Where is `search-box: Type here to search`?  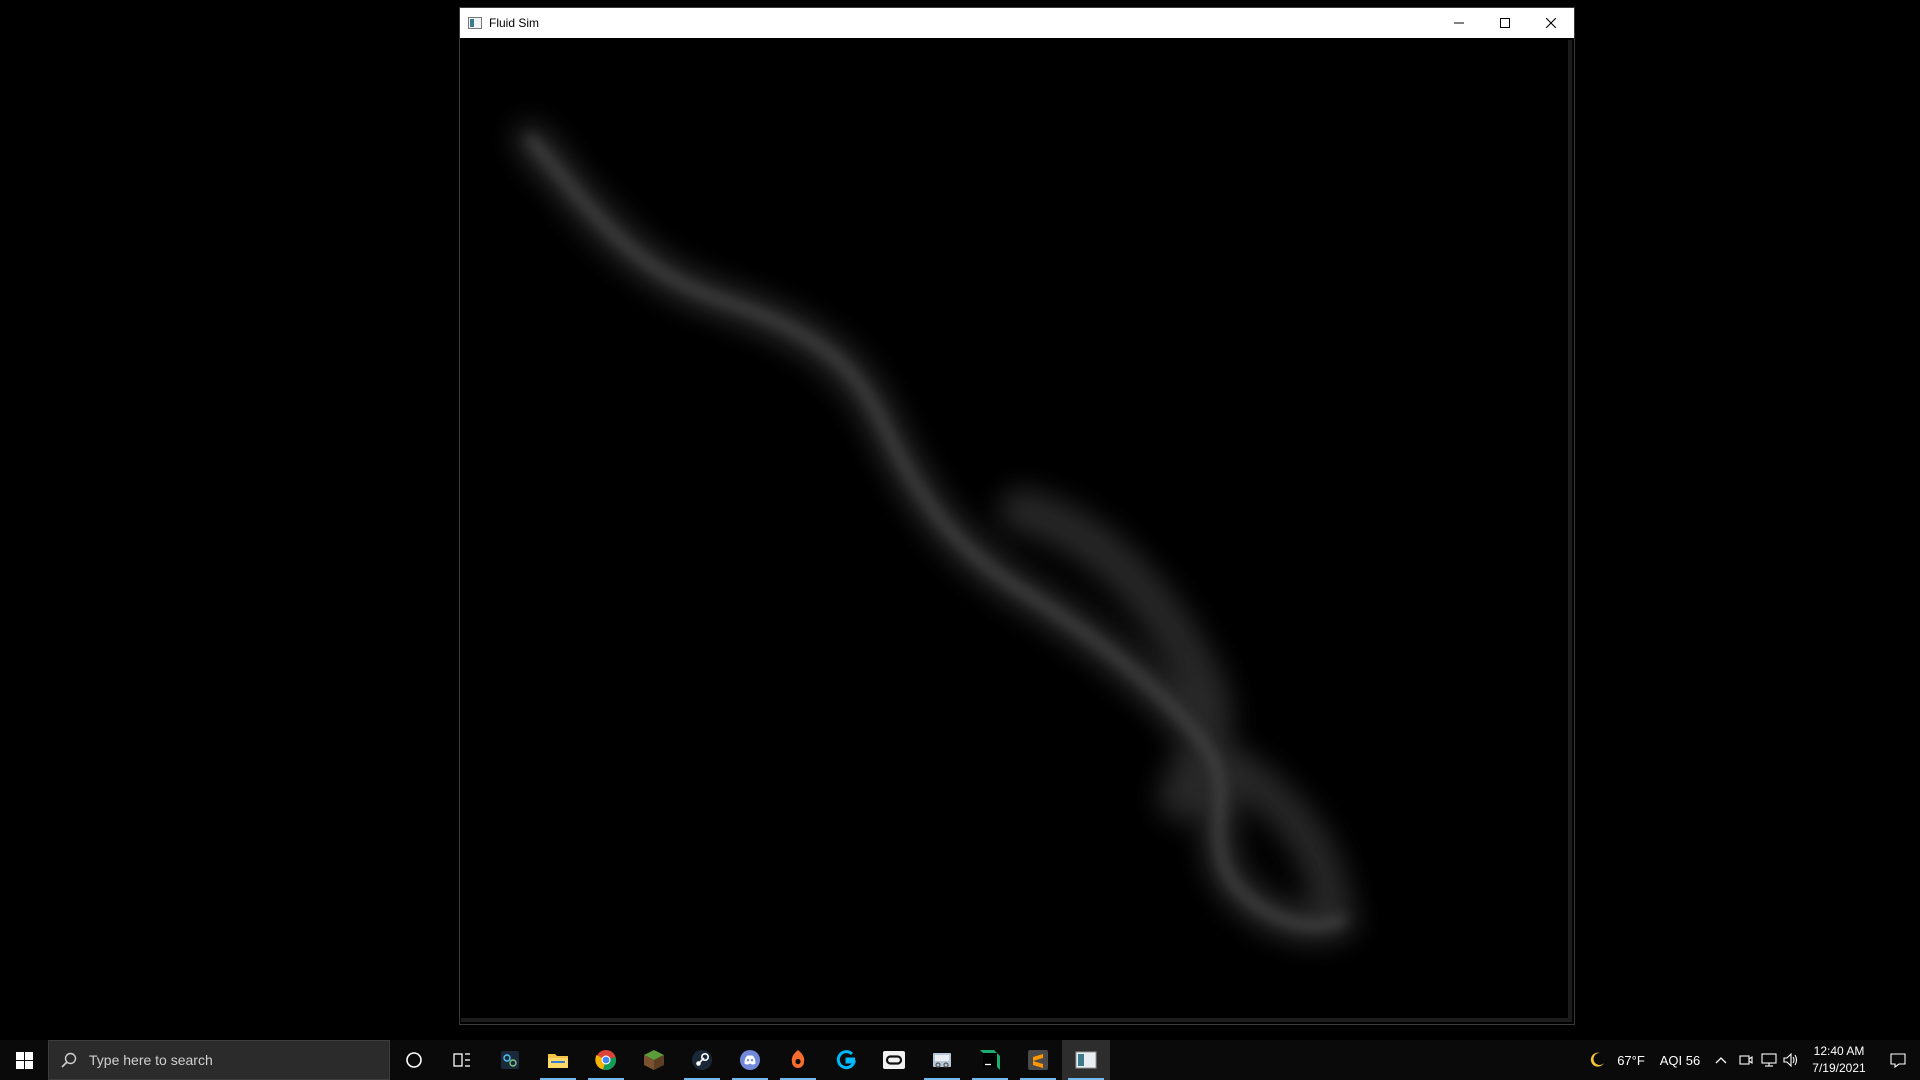 search-box: Type here to search is located at coordinates (219, 1060).